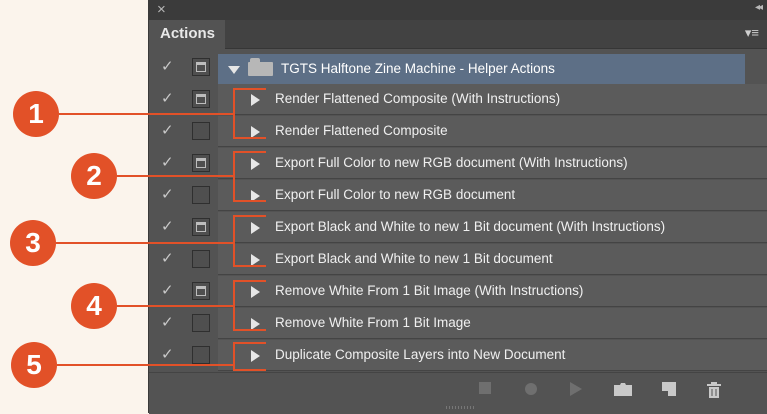  I want to click on resize-grip, so click(461, 407).